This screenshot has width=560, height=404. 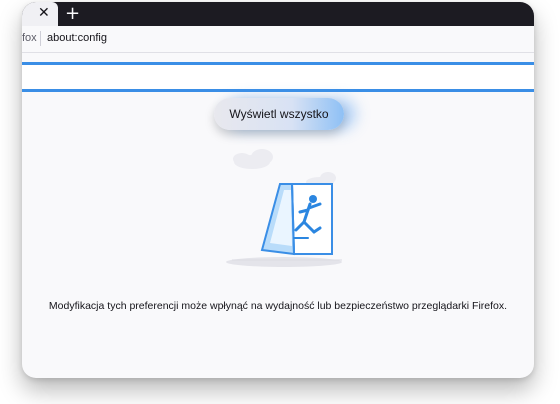 What do you see at coordinates (77, 38) in the screenshot?
I see `url-bar: about:config` at bounding box center [77, 38].